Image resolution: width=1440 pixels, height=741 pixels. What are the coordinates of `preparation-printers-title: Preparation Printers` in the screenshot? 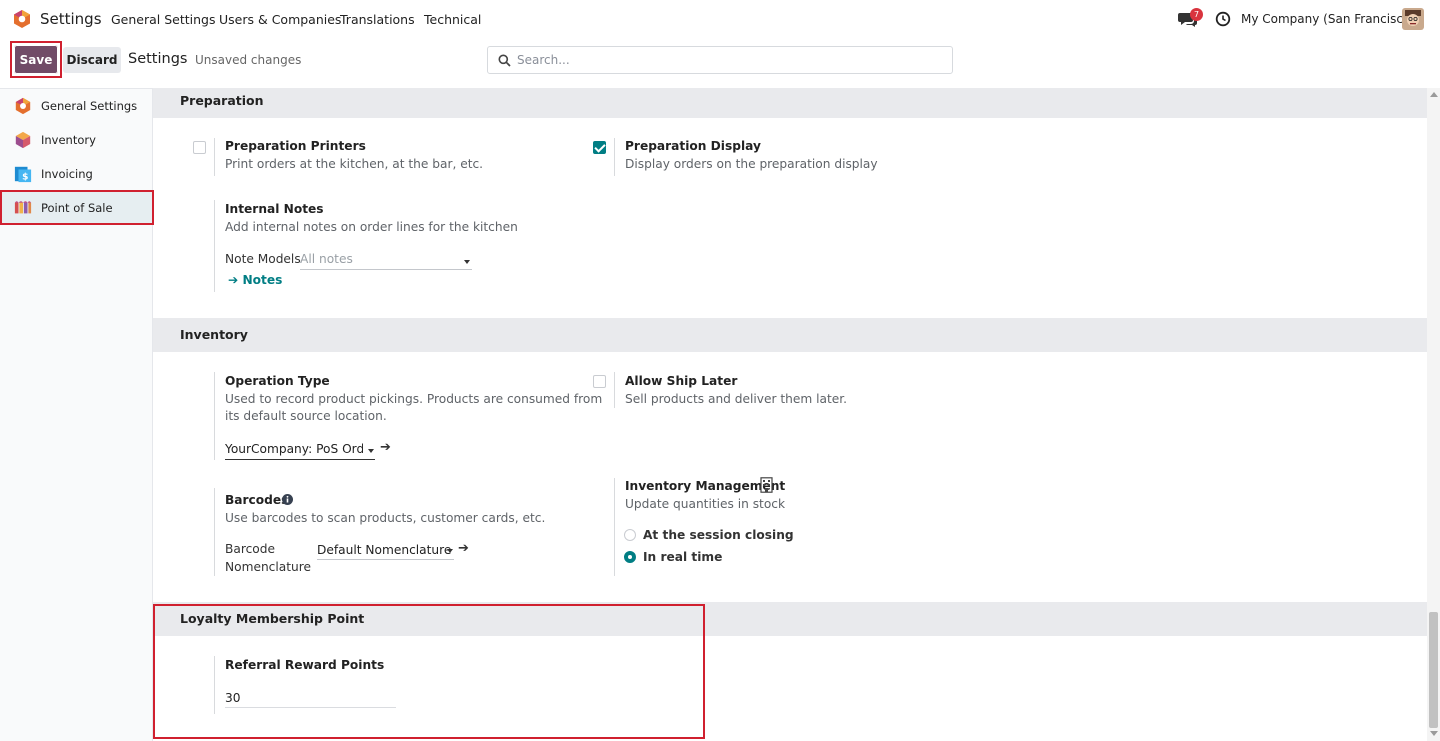 It's located at (295, 146).